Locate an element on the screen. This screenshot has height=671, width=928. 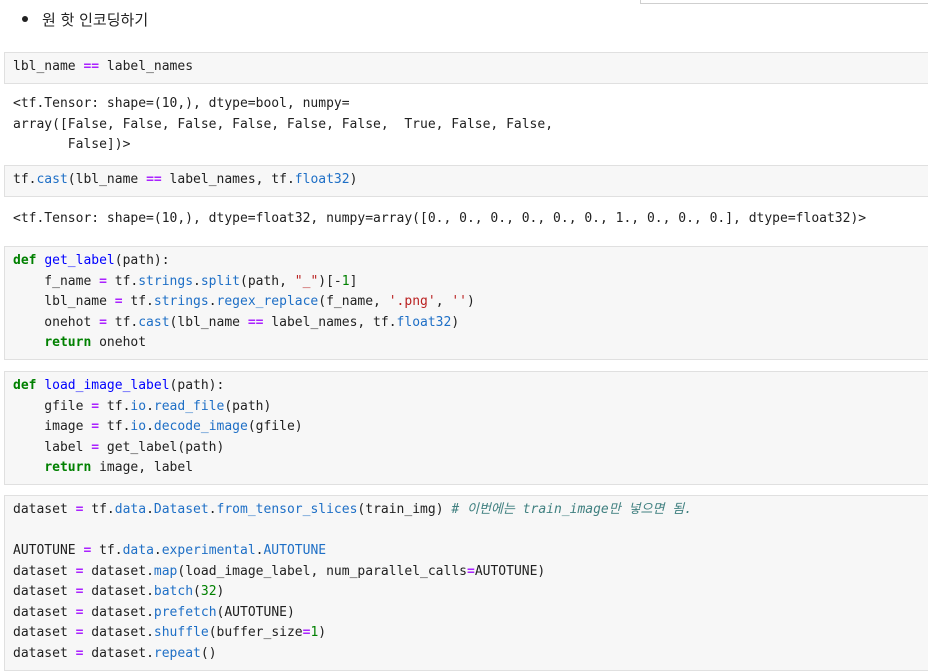
bullet-dot-icon is located at coordinates (25, 19).